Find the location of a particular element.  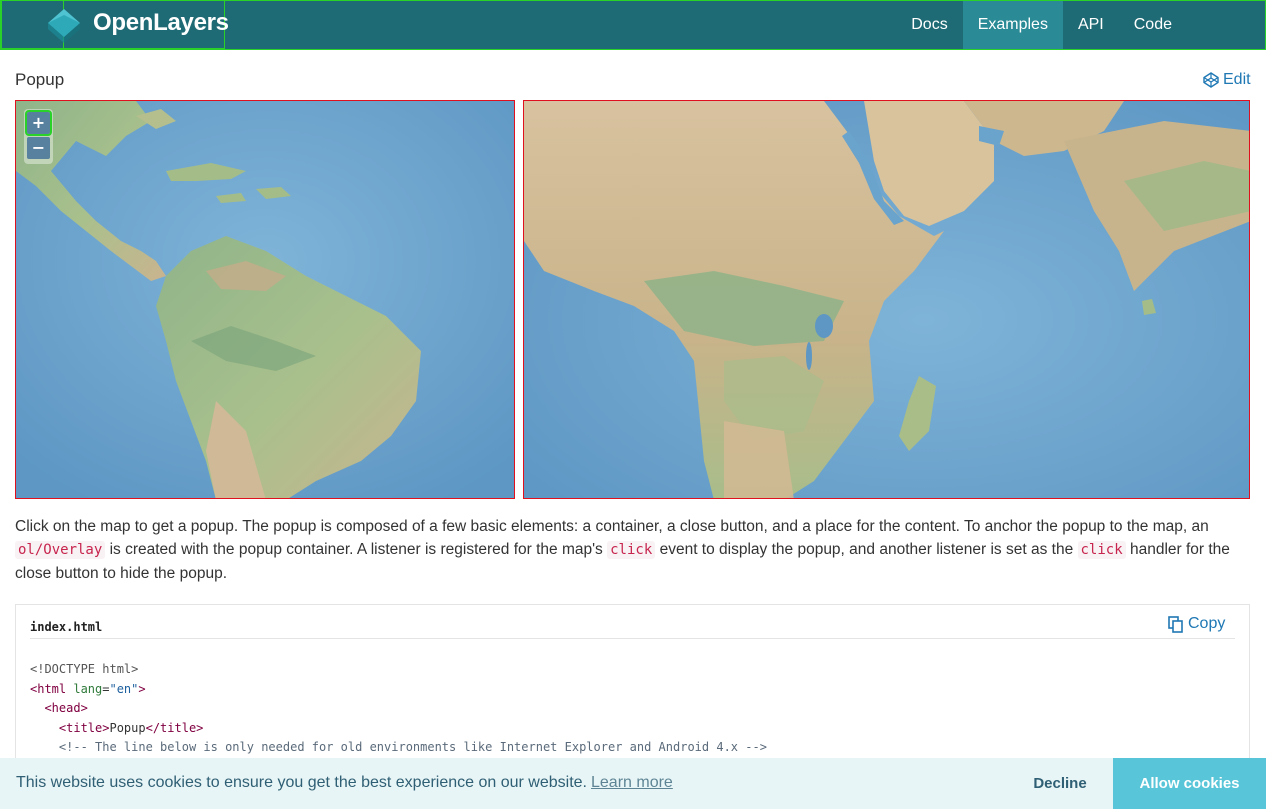

edit-button: Edit is located at coordinates (1227, 80).